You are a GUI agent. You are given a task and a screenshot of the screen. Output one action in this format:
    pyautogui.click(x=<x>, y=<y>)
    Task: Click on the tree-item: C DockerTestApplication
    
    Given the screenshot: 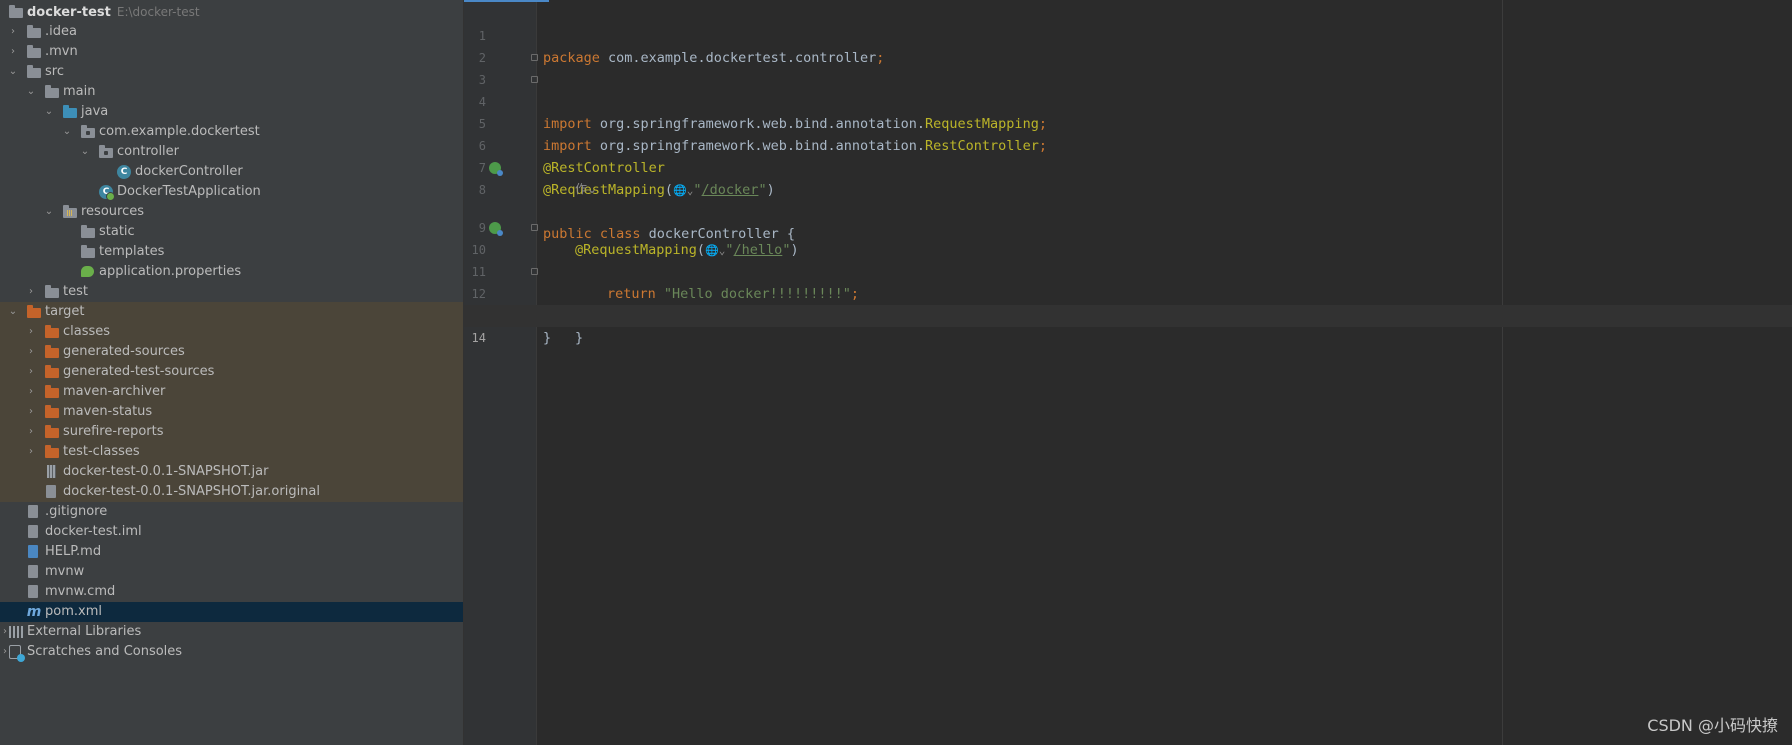 What is the action you would take?
    pyautogui.click(x=231, y=192)
    